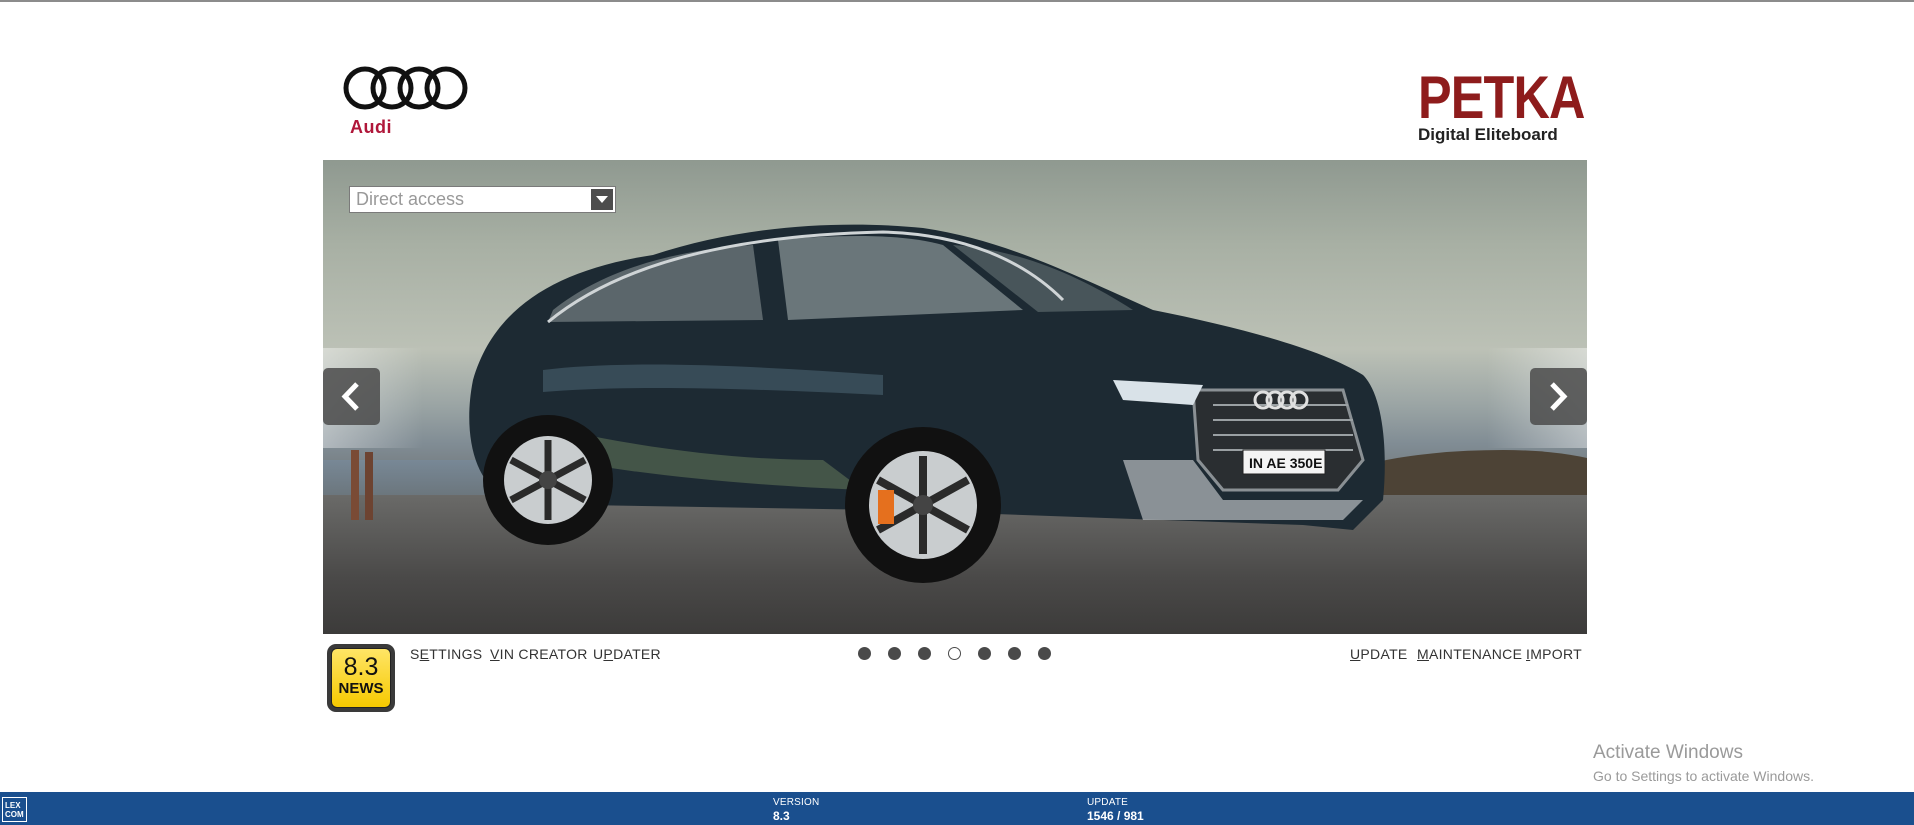 The image size is (1914, 825). Describe the element at coordinates (1115, 816) in the screenshot. I see `update-value: 1546 / 981` at that location.